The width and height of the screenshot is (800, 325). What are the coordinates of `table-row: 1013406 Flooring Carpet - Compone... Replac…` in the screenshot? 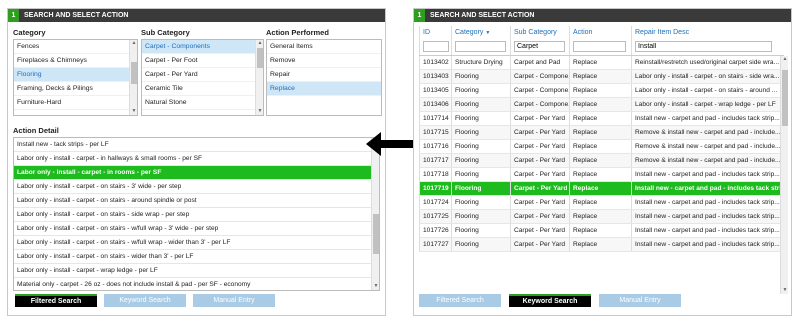 It's located at (601, 104).